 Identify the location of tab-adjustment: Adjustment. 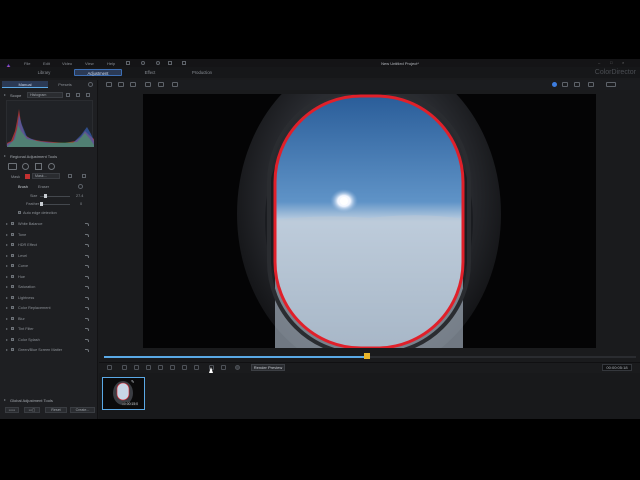
(98, 72).